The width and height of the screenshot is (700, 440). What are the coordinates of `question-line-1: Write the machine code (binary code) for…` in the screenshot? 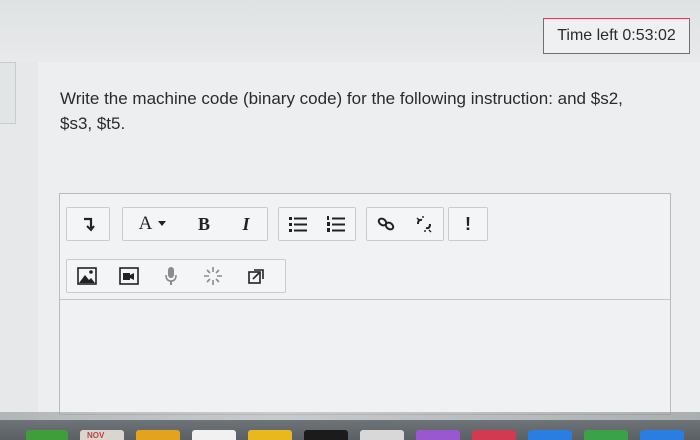 It's located at (341, 98).